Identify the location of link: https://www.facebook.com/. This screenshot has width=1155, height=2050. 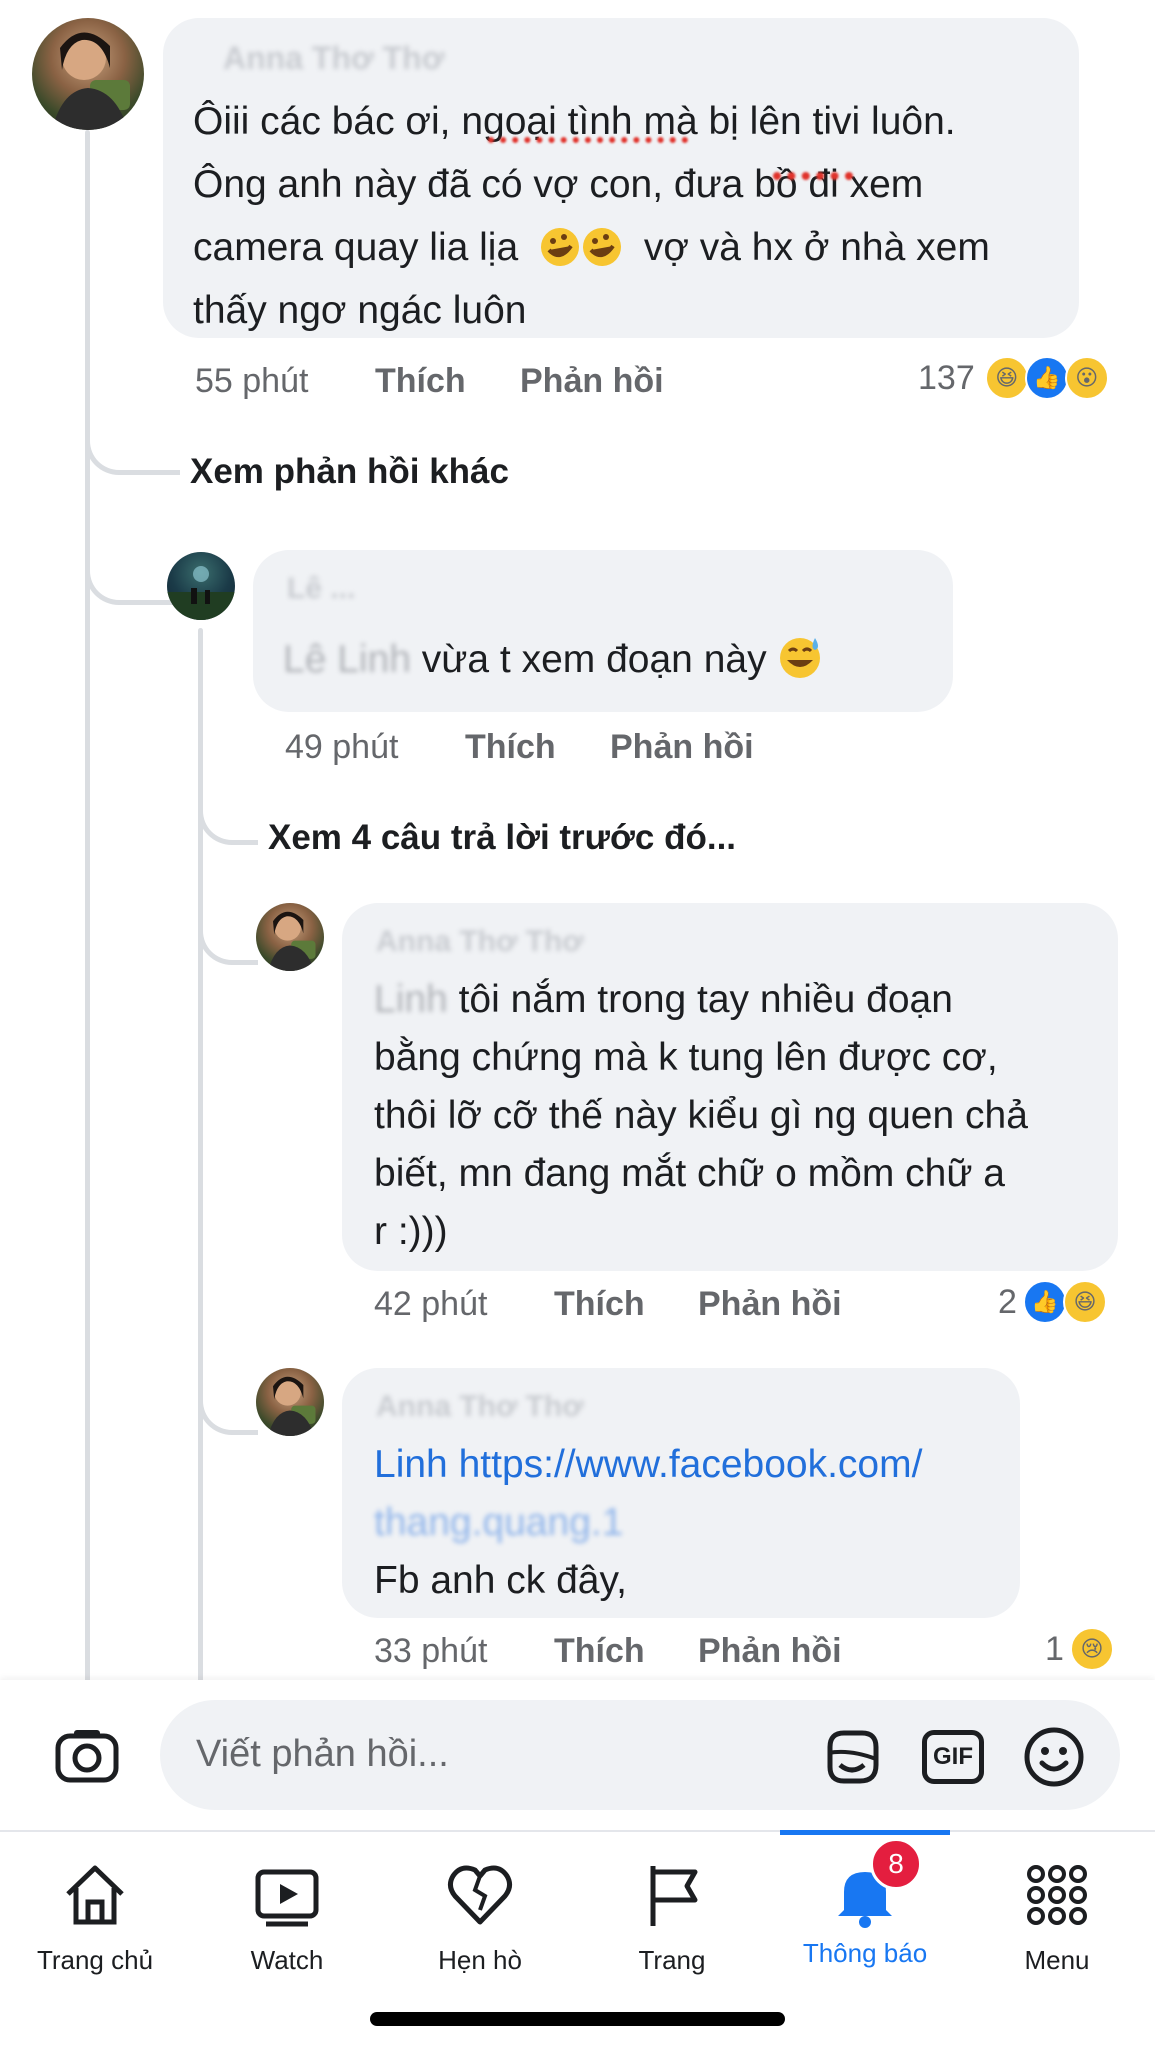
(691, 1464).